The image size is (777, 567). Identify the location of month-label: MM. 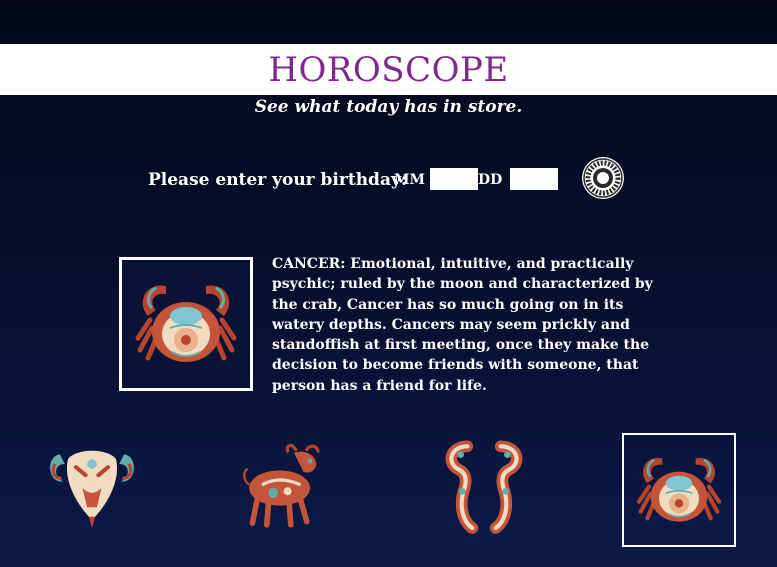
(409, 180).